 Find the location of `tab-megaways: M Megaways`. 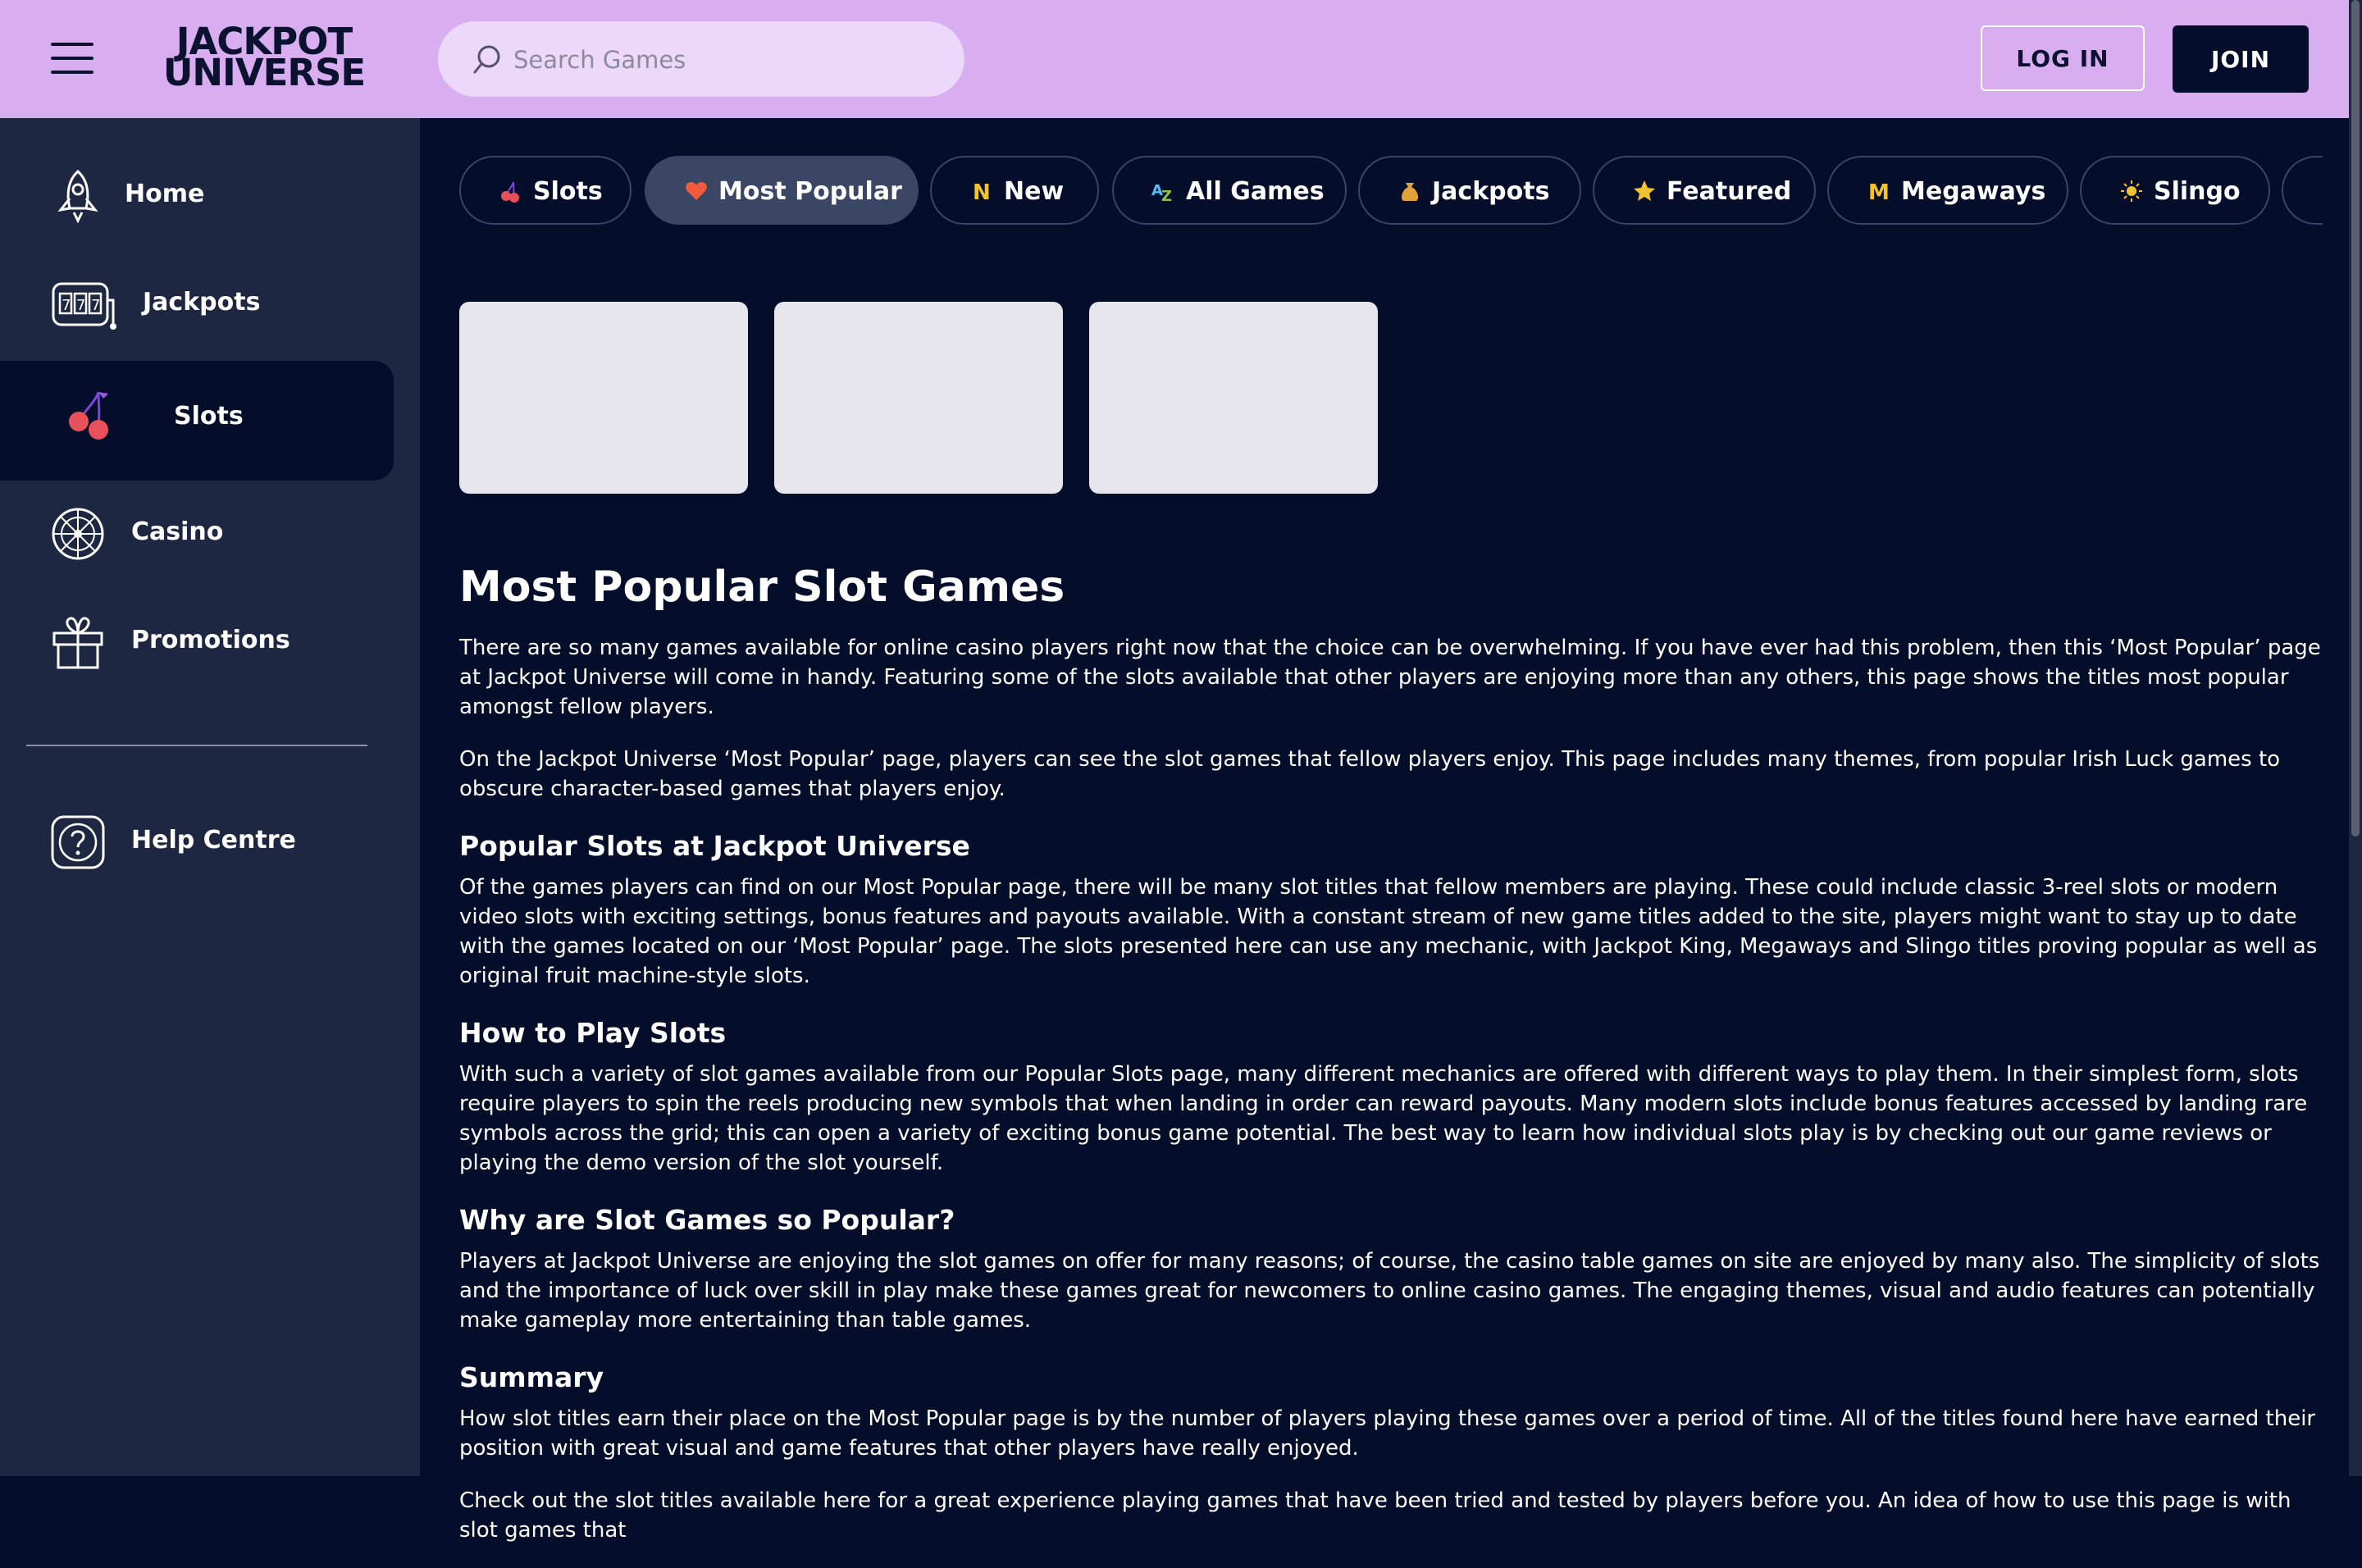

tab-megaways: M Megaways is located at coordinates (1947, 191).